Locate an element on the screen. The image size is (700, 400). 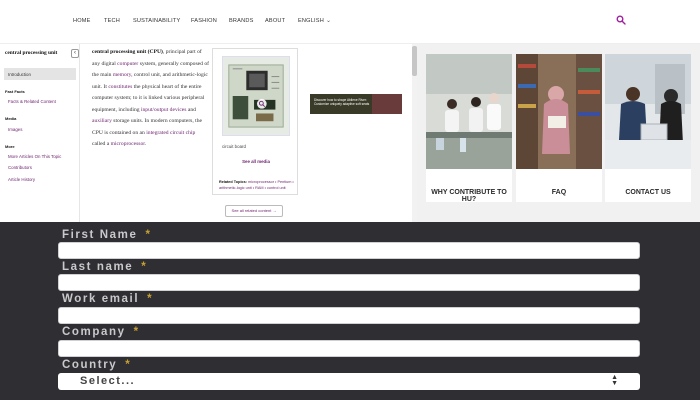
work-email-label-text: Work email is located at coordinates (101, 299).